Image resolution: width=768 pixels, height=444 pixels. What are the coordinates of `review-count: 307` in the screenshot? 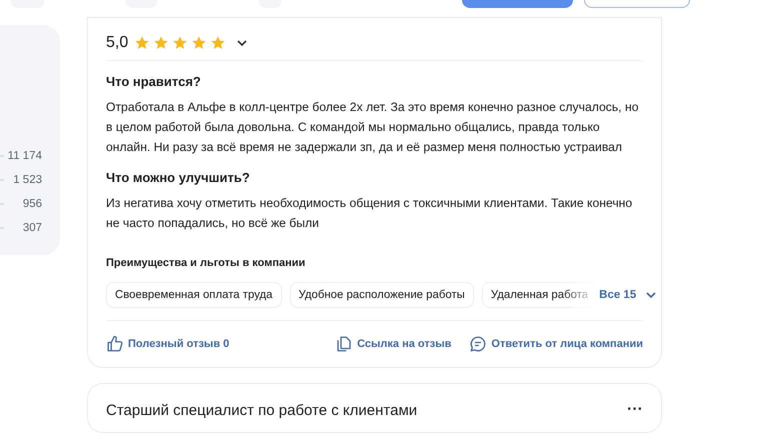 It's located at (32, 228).